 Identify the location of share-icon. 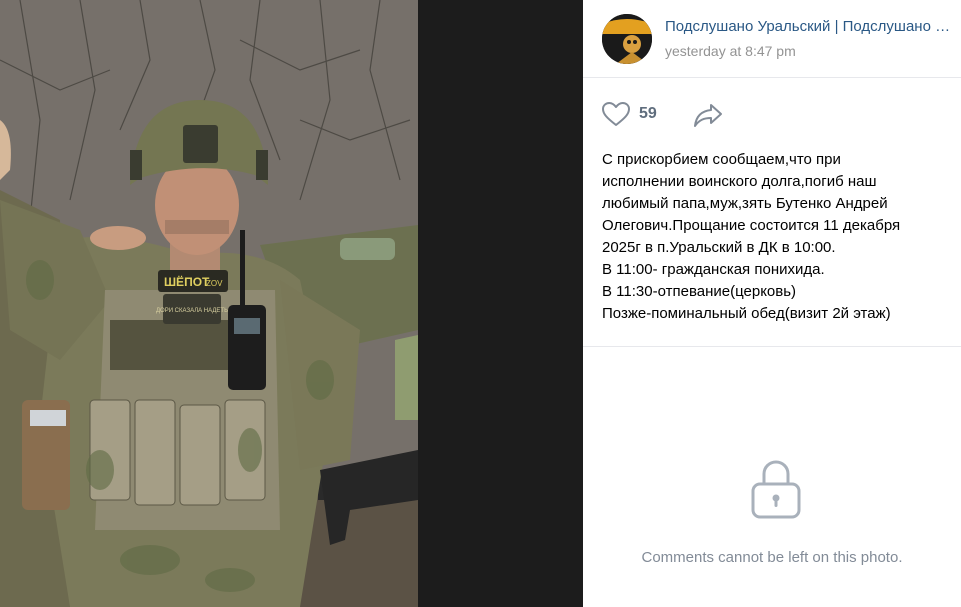
(708, 115).